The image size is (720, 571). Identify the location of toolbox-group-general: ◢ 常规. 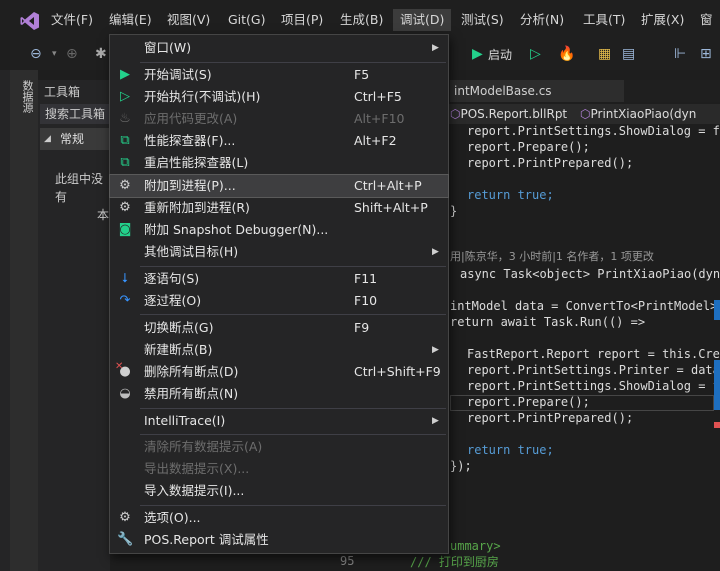
(75, 139).